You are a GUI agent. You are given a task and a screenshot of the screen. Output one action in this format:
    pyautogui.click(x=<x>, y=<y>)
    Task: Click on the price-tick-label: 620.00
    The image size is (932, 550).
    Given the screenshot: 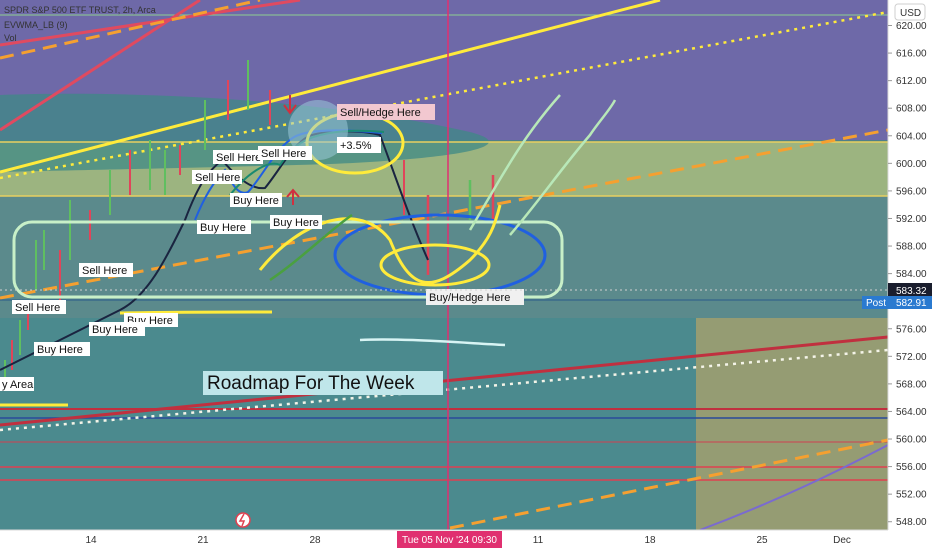 What is the action you would take?
    pyautogui.click(x=911, y=26)
    